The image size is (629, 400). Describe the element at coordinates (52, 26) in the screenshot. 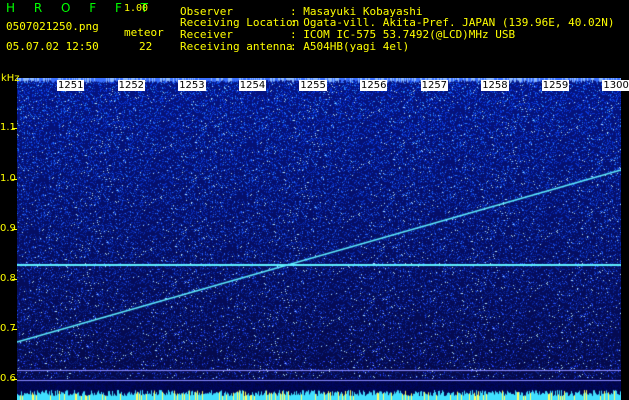

I see `file-name: 0507021250.png` at that location.